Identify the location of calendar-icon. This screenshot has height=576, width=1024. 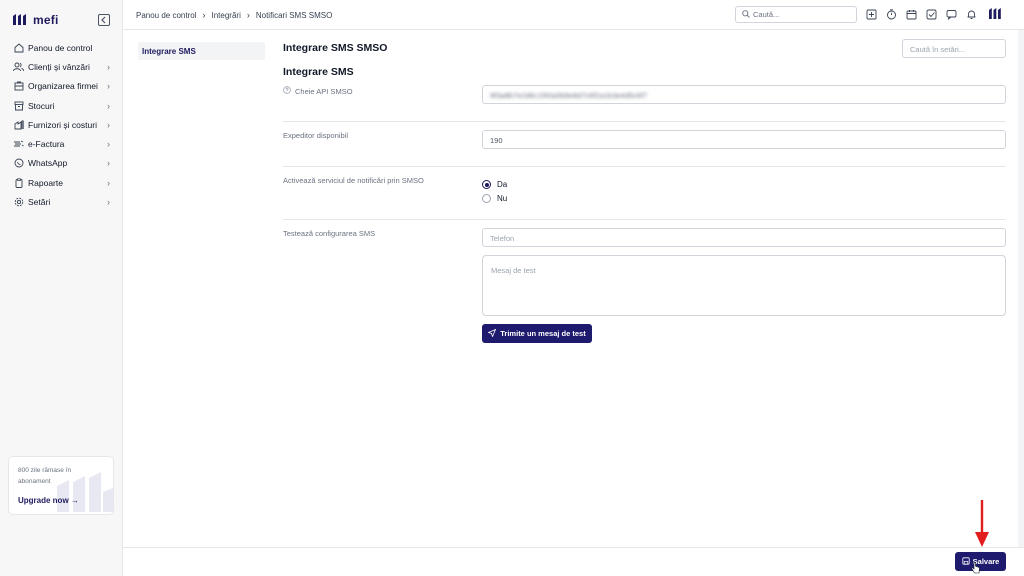
(911, 14).